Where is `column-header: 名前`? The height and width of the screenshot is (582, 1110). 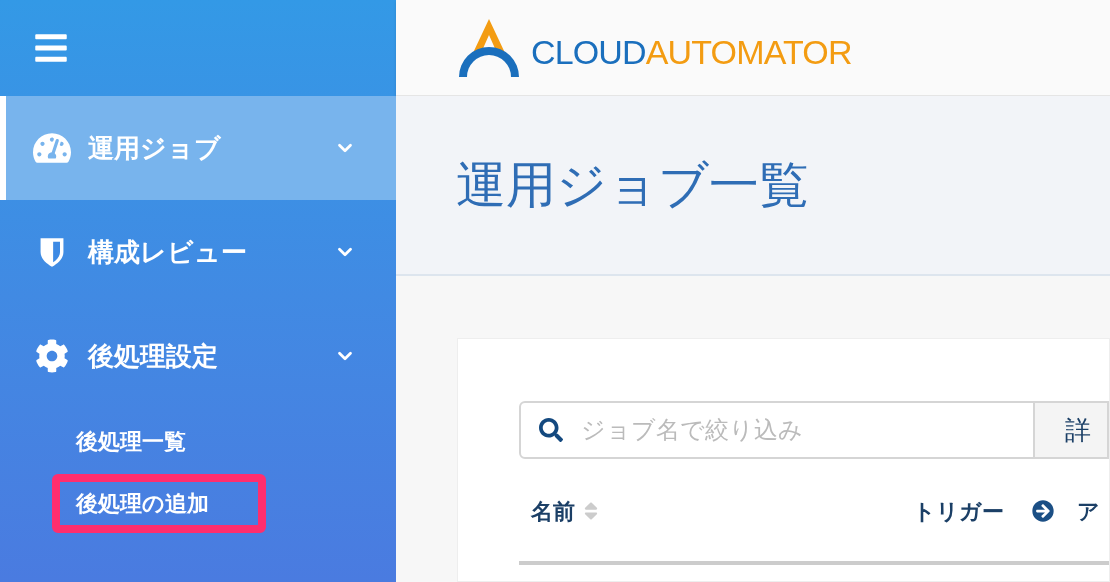
column-header: 名前 is located at coordinates (553, 511).